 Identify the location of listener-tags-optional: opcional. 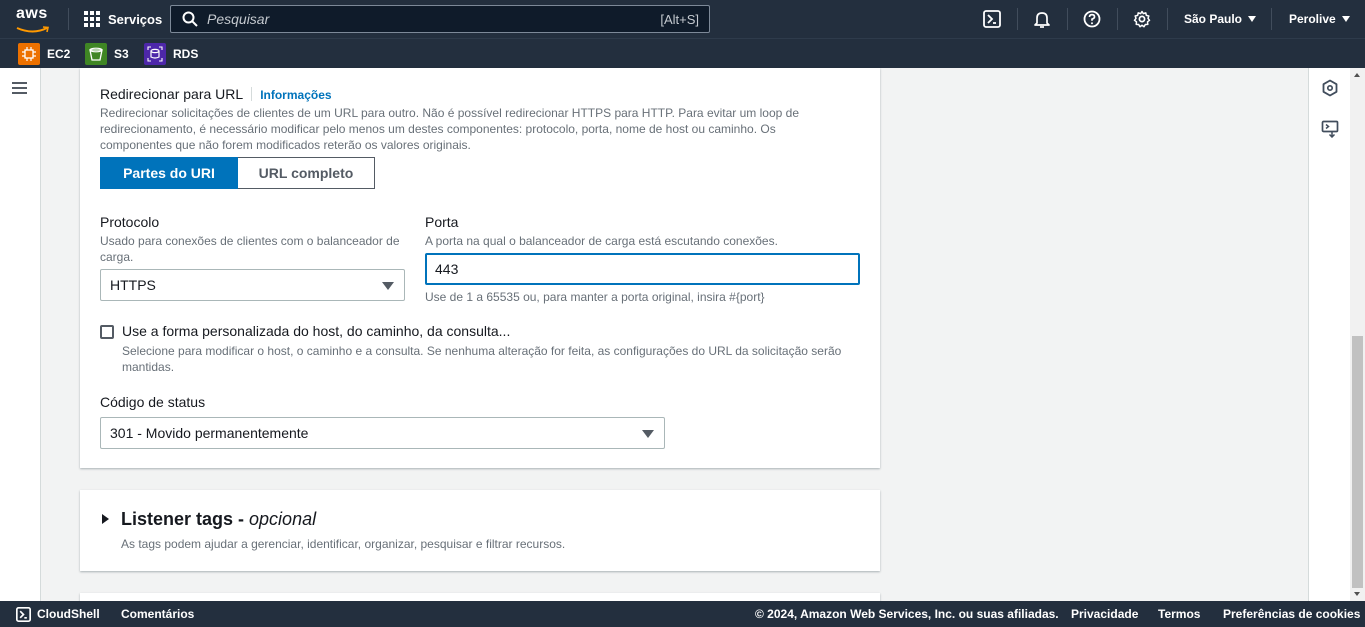
(283, 519).